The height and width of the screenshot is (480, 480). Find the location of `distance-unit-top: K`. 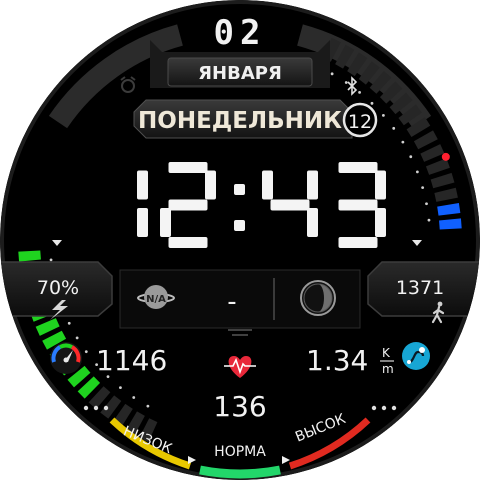

distance-unit-top: K is located at coordinates (386, 353).